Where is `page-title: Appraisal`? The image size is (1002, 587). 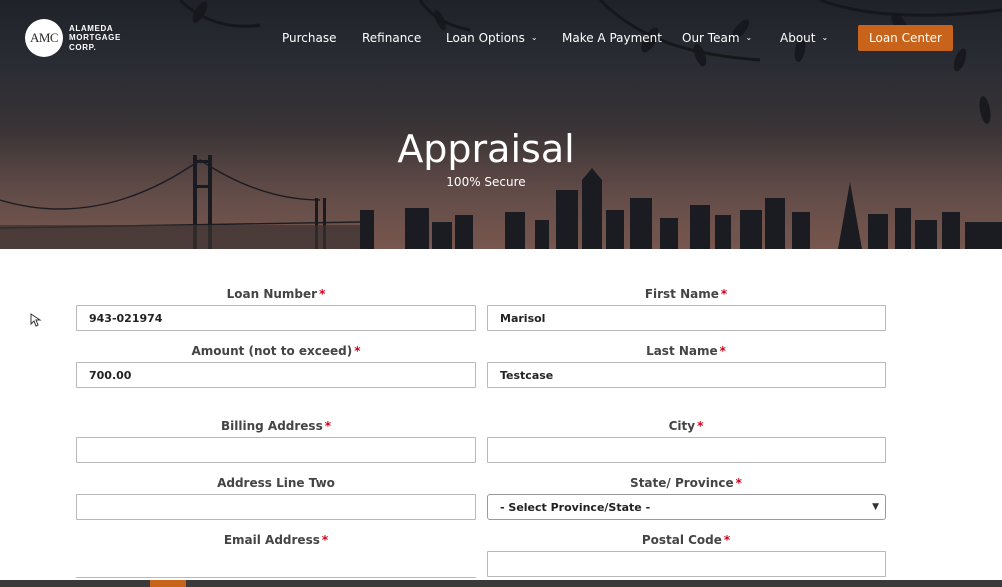 page-title: Appraisal is located at coordinates (486, 149).